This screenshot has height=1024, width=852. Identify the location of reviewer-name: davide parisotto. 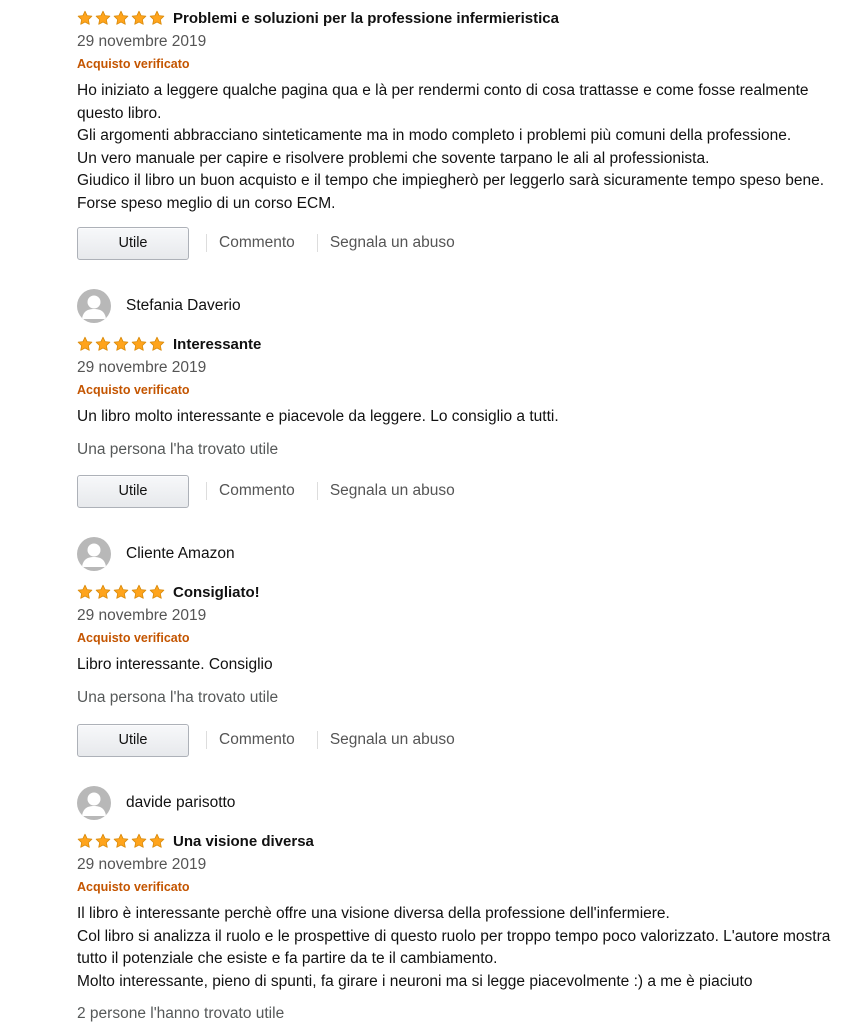
(180, 803).